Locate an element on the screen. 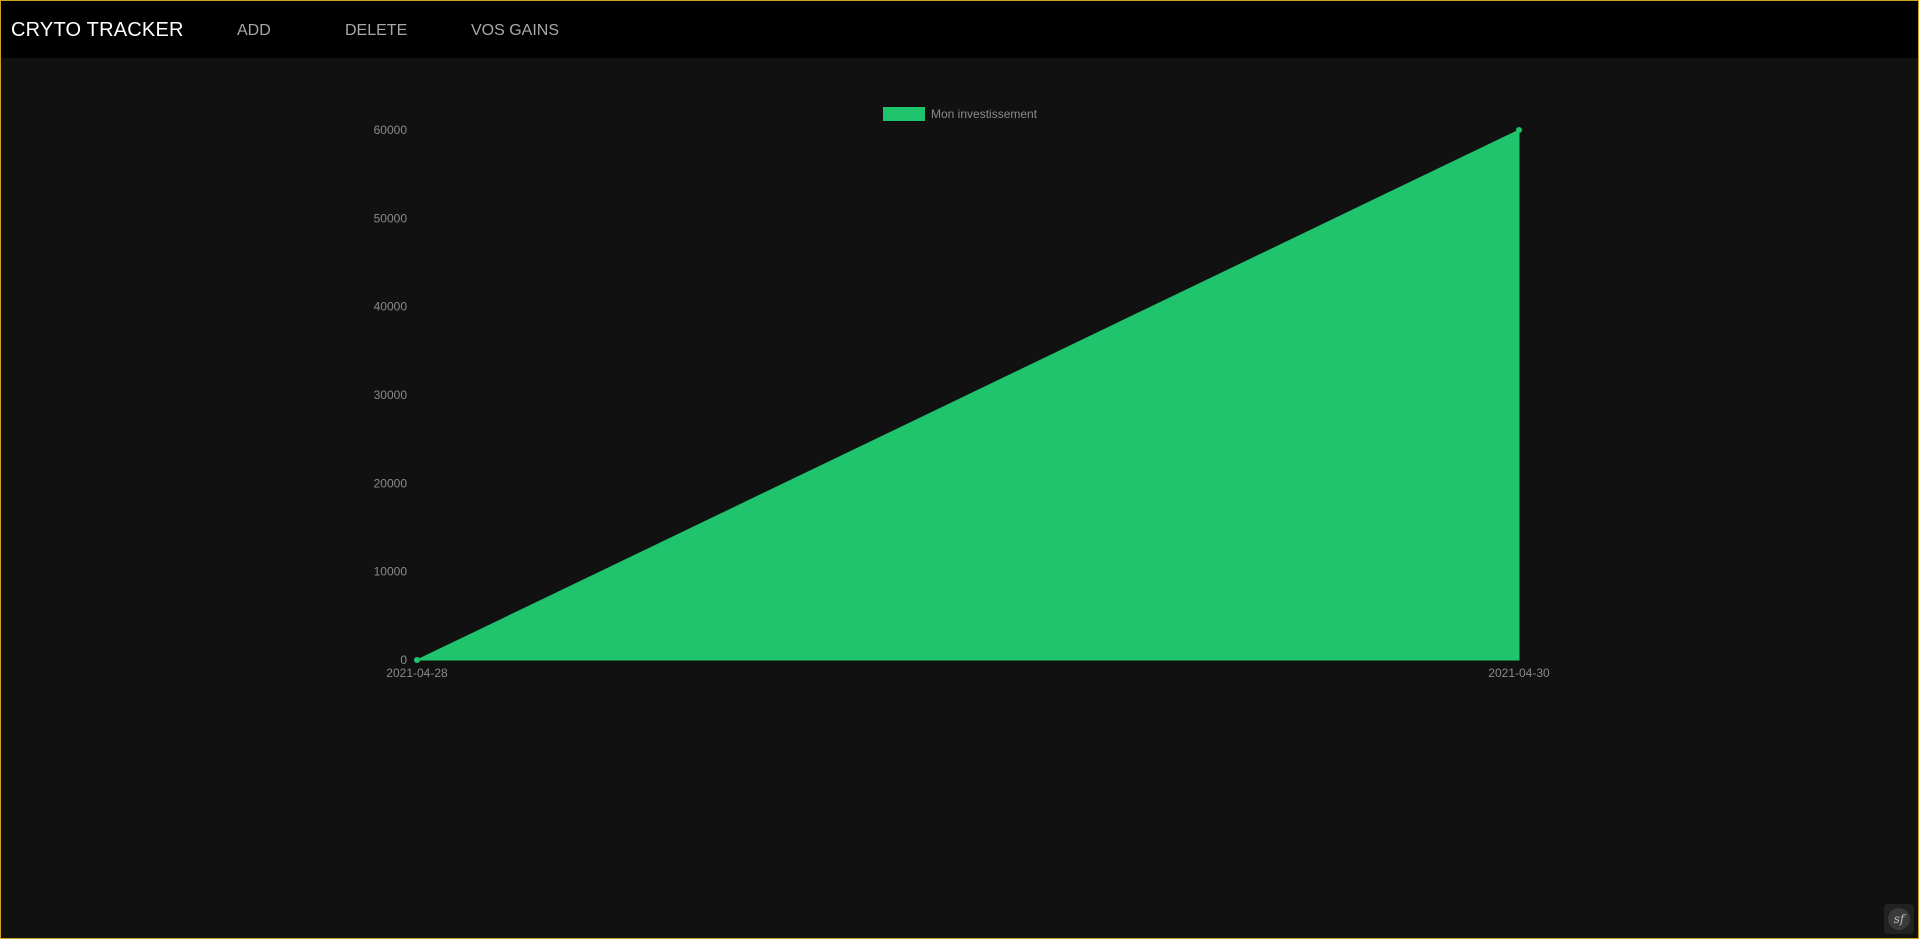  y-tick-label: 0 is located at coordinates (403, 660).